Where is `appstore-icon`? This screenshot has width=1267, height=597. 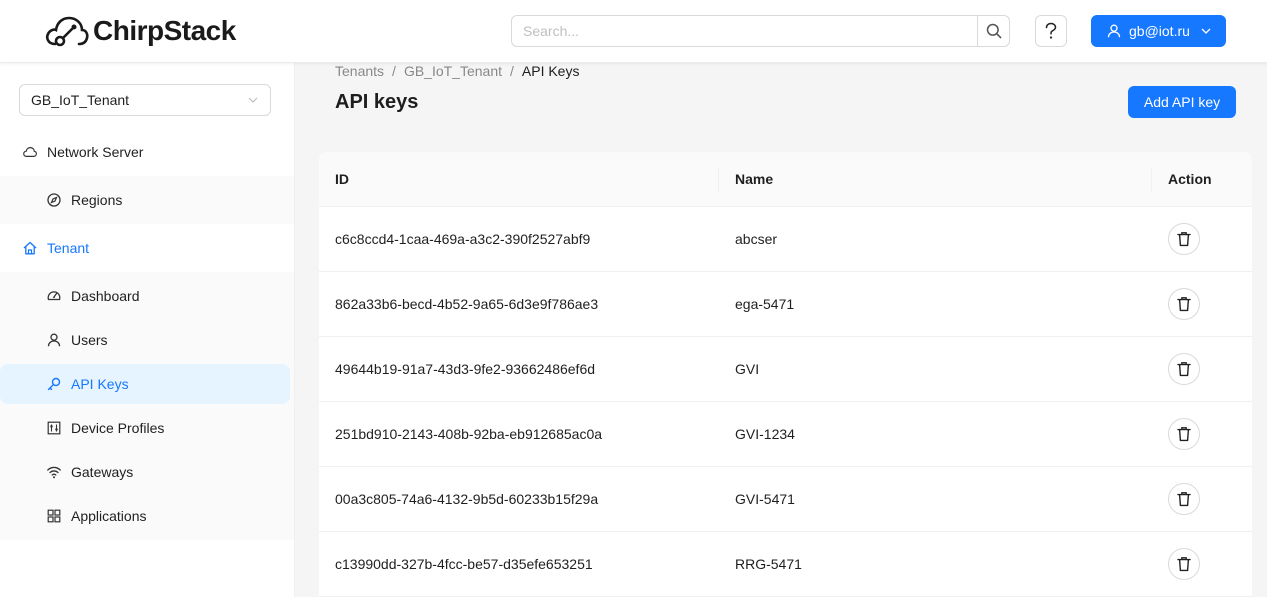 appstore-icon is located at coordinates (54, 516).